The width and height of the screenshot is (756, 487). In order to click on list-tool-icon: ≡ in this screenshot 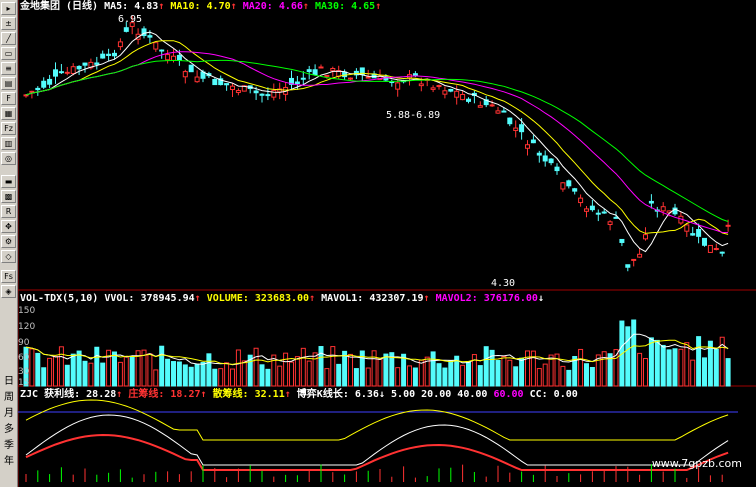, I will do `click(8, 68)`.